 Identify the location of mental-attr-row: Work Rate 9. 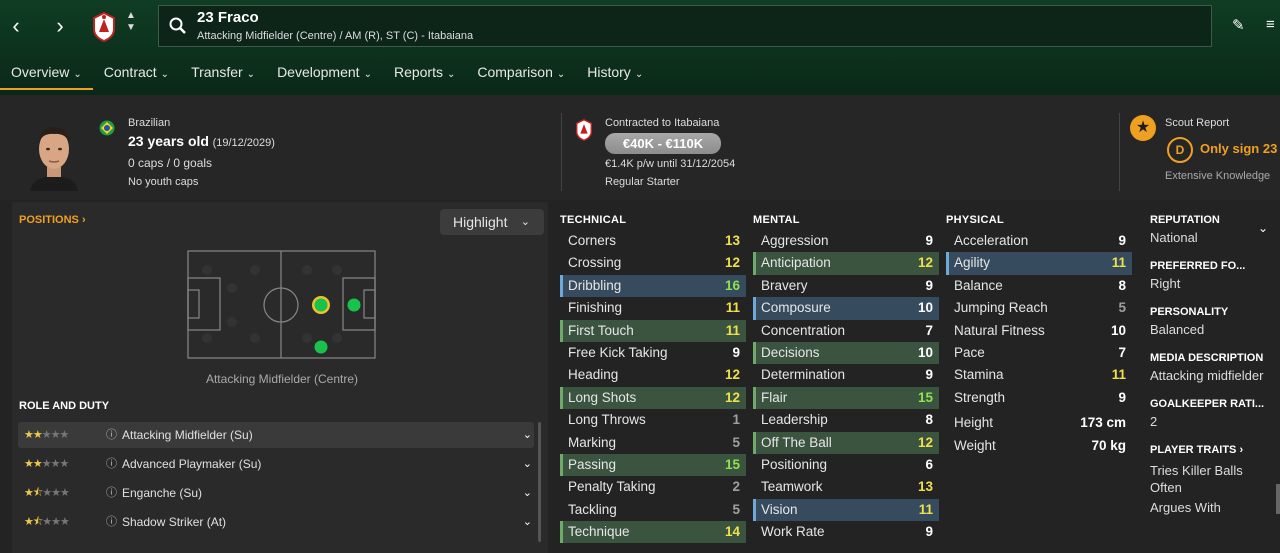
(846, 532).